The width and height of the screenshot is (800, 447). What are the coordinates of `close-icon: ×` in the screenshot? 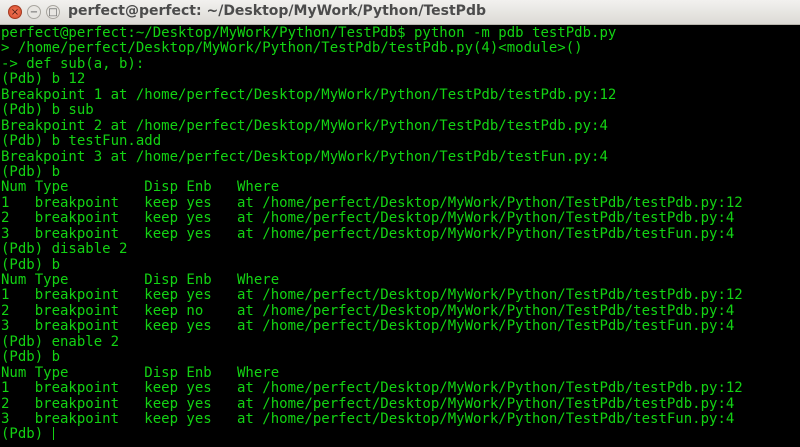 It's located at (15, 12).